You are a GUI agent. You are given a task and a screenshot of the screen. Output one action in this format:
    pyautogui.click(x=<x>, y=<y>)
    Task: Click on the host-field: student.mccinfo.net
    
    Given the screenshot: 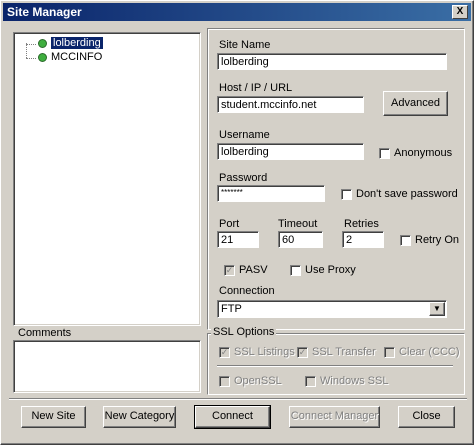 What is the action you would take?
    pyautogui.click(x=290, y=104)
    